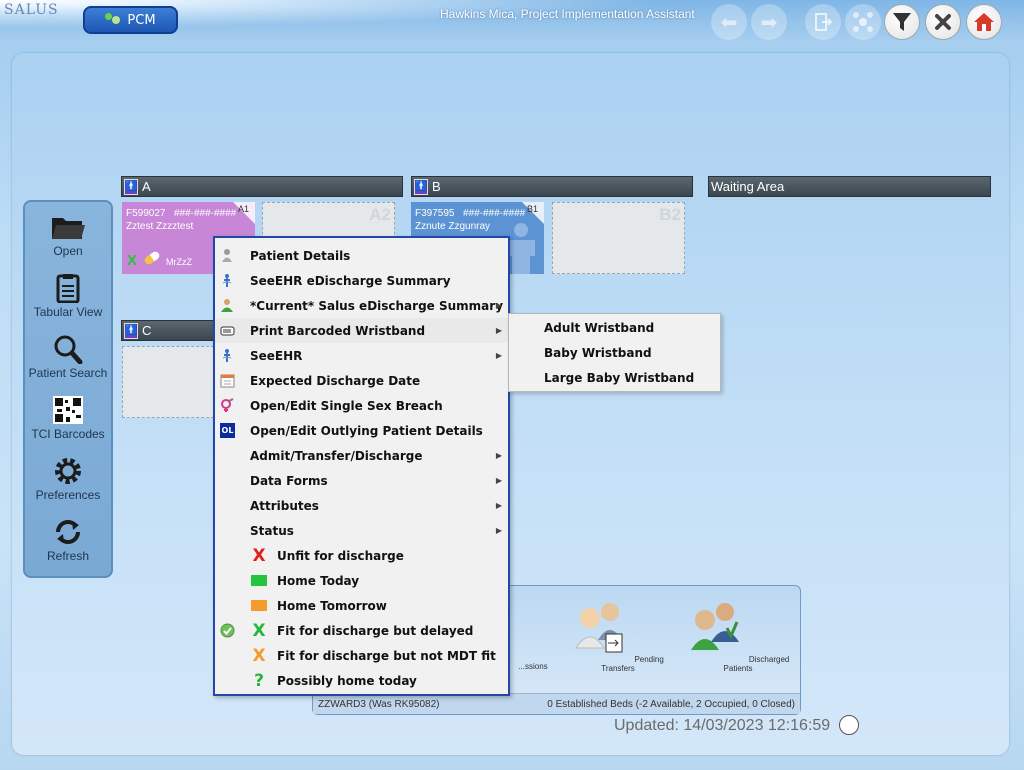  I want to click on people-icon, so click(113, 20).